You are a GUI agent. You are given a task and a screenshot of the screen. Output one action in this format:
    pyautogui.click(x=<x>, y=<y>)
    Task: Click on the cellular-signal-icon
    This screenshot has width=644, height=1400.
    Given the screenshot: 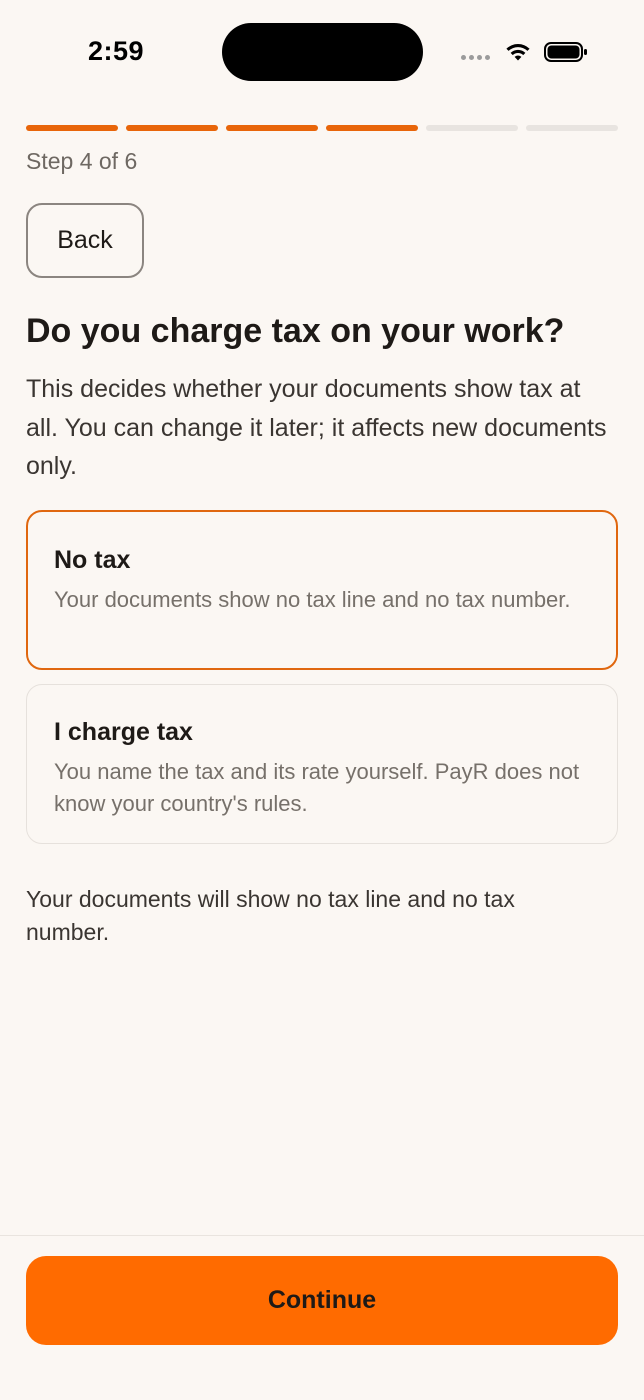 What is the action you would take?
    pyautogui.click(x=477, y=58)
    